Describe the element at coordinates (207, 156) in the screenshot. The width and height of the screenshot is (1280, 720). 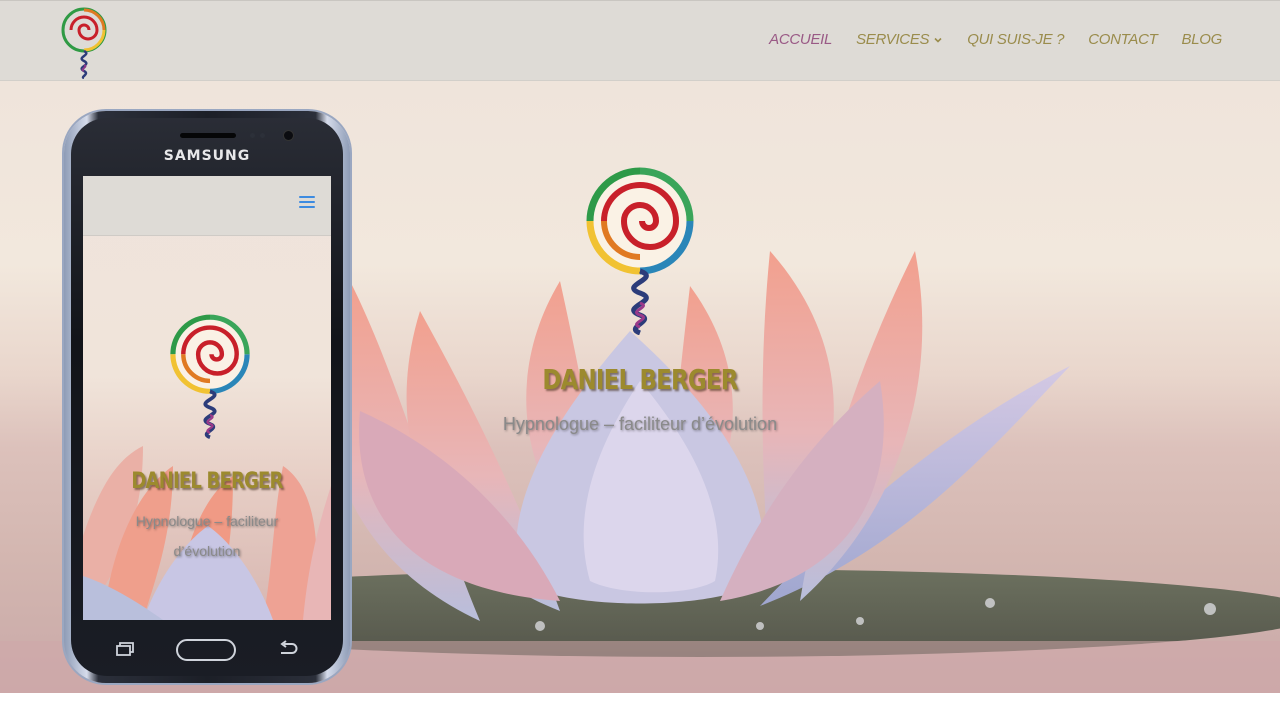
I see `phone-brand: SAMSUNG` at that location.